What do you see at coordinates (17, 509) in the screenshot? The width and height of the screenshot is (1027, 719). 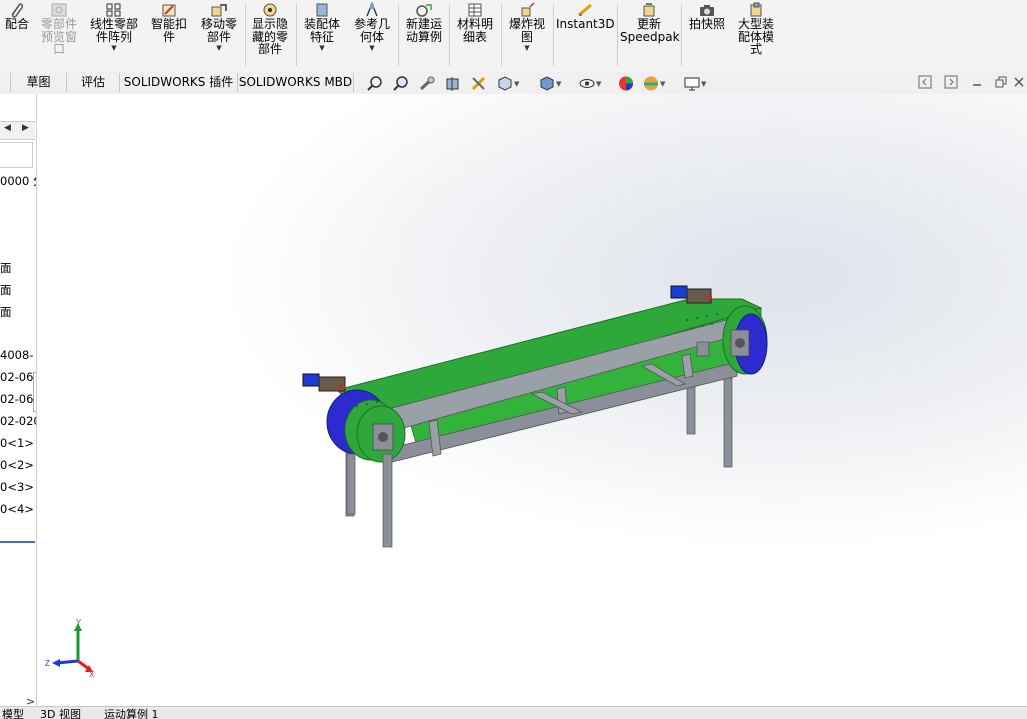 I see `tree-item: 0<4>` at bounding box center [17, 509].